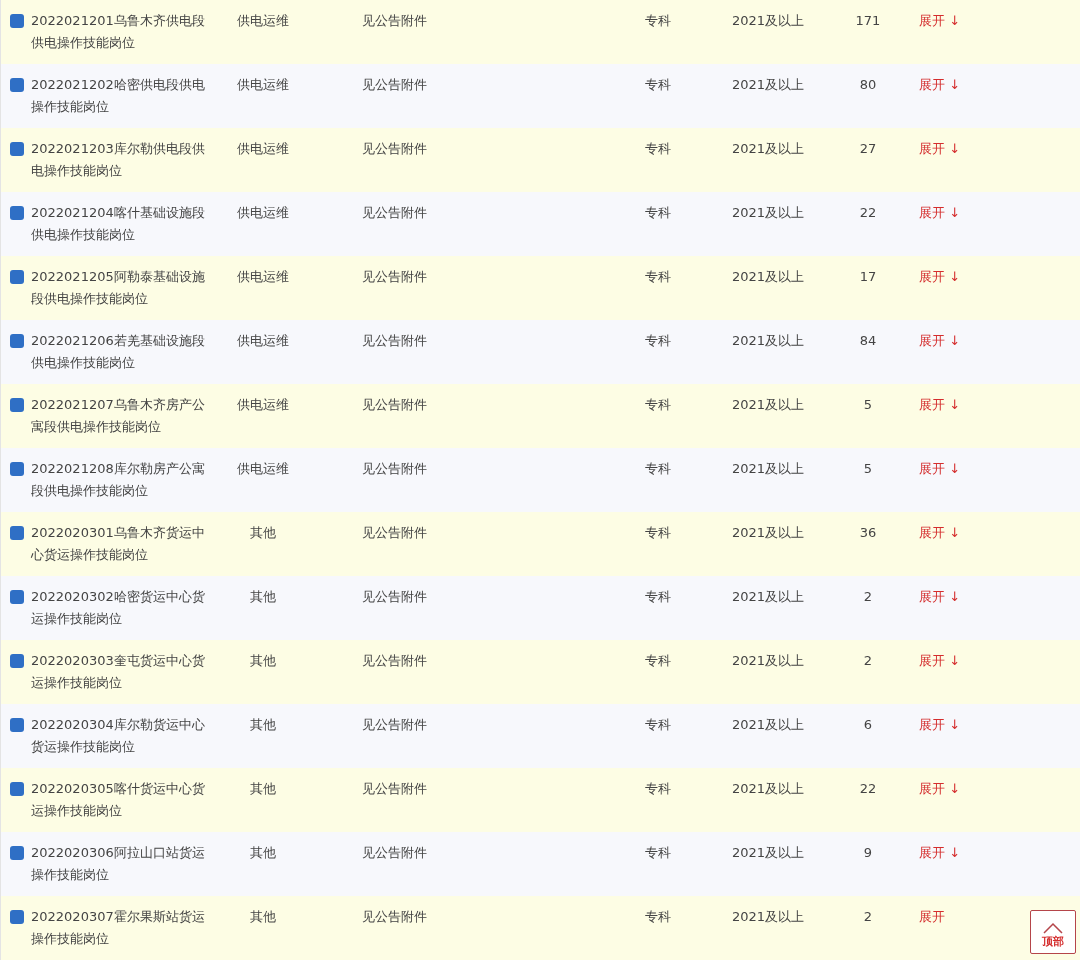 Image resolution: width=1080 pixels, height=980 pixels. Describe the element at coordinates (118, 96) in the screenshot. I see `position-name: 2022021202哈密供电段供电操作技能岗位` at that location.